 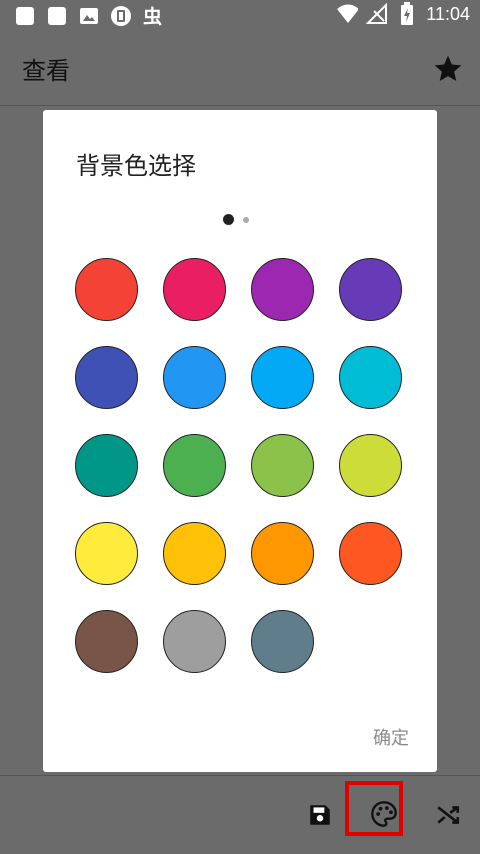 I want to click on clock: 11:04, so click(x=448, y=13).